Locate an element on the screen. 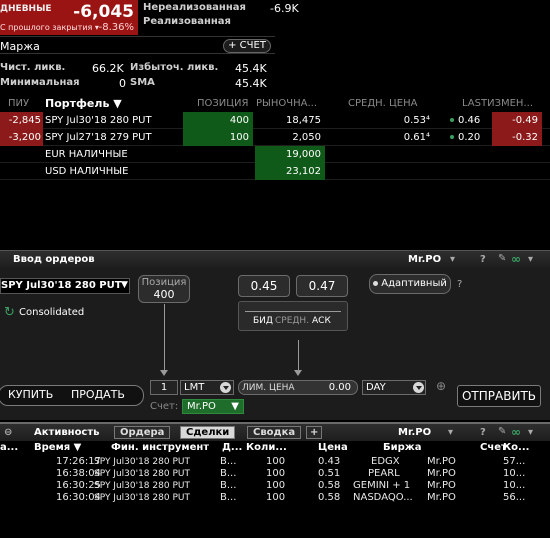 The width and height of the screenshot is (550, 538). col-avg-price: СРЕДН. ЦЕНА is located at coordinates (382, 103).